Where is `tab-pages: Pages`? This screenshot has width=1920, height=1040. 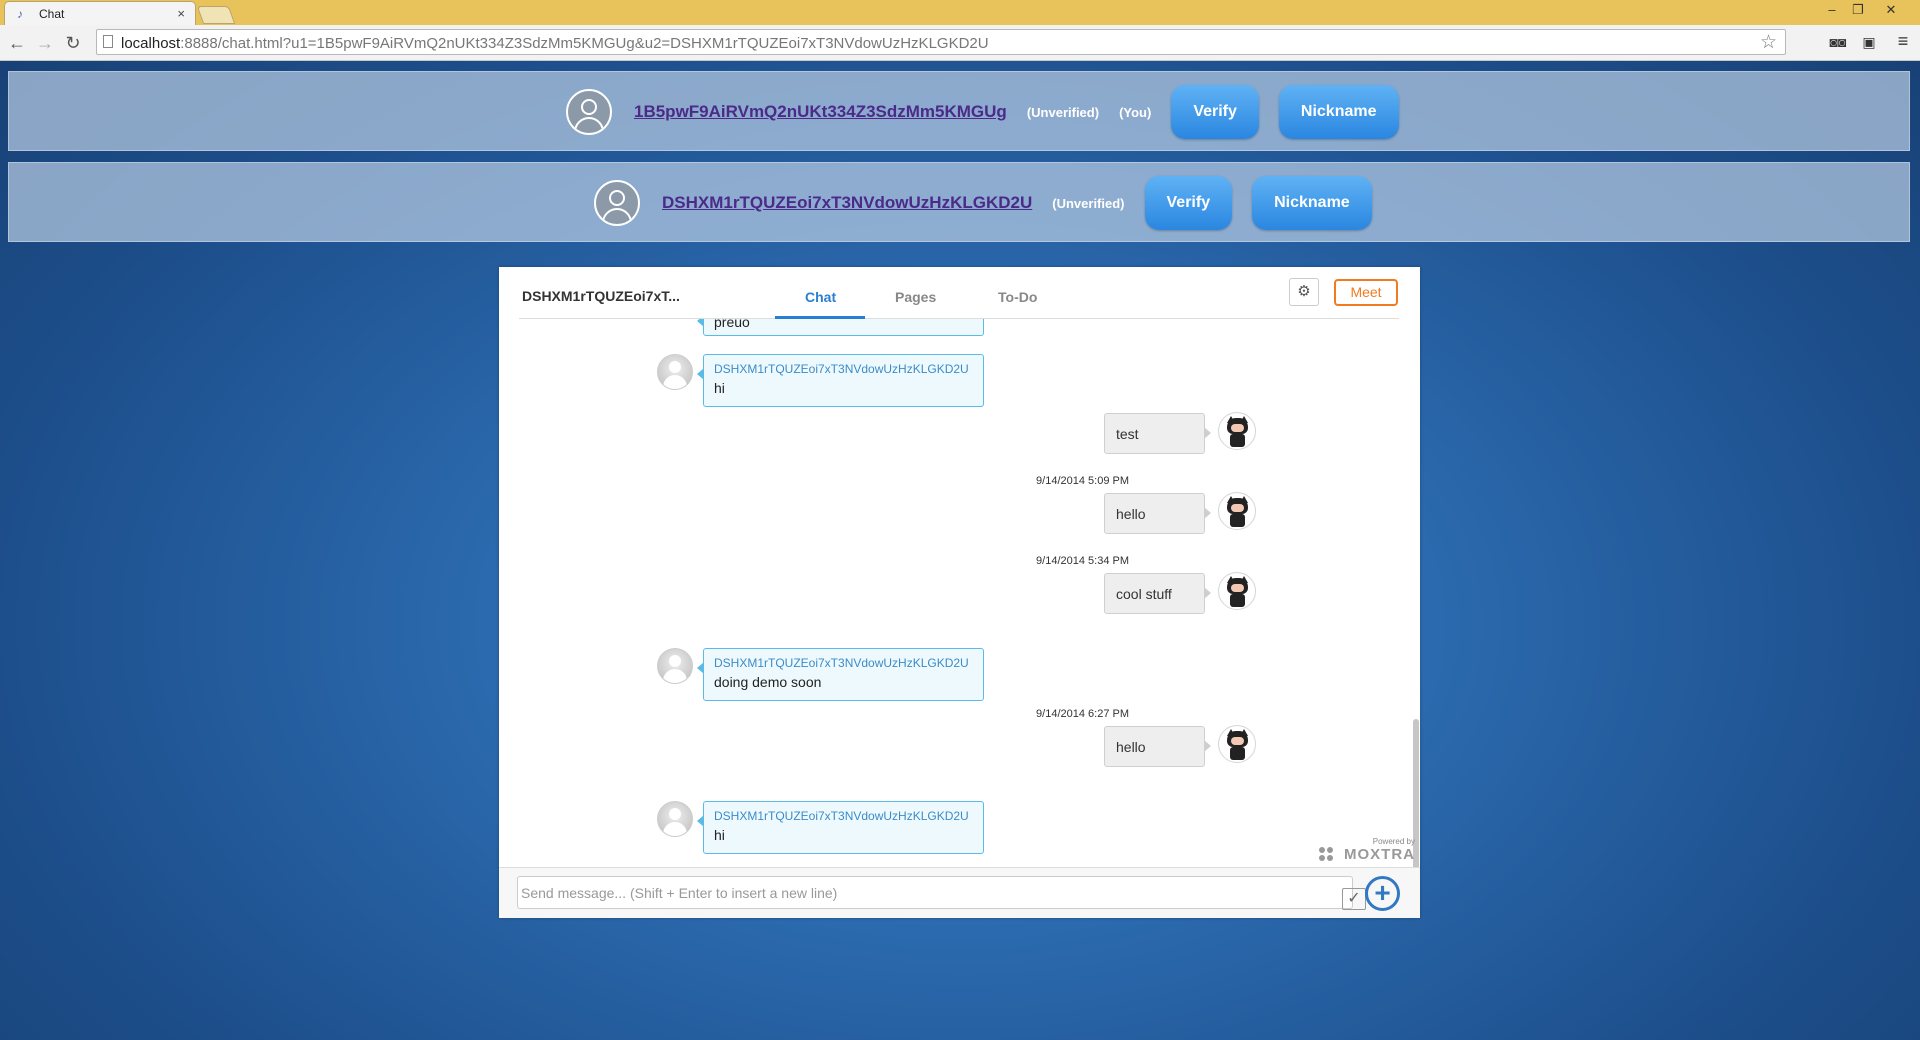
tab-pages: Pages is located at coordinates (915, 297).